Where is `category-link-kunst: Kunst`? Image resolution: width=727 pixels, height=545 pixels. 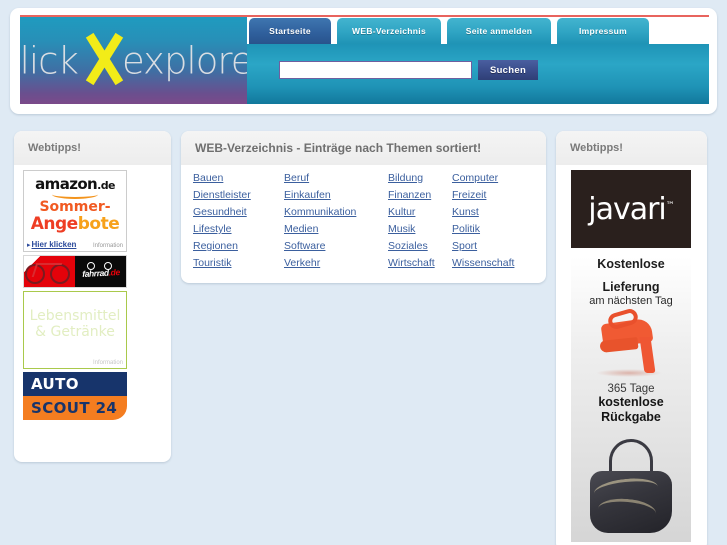
category-link-kunst: Kunst is located at coordinates (492, 212).